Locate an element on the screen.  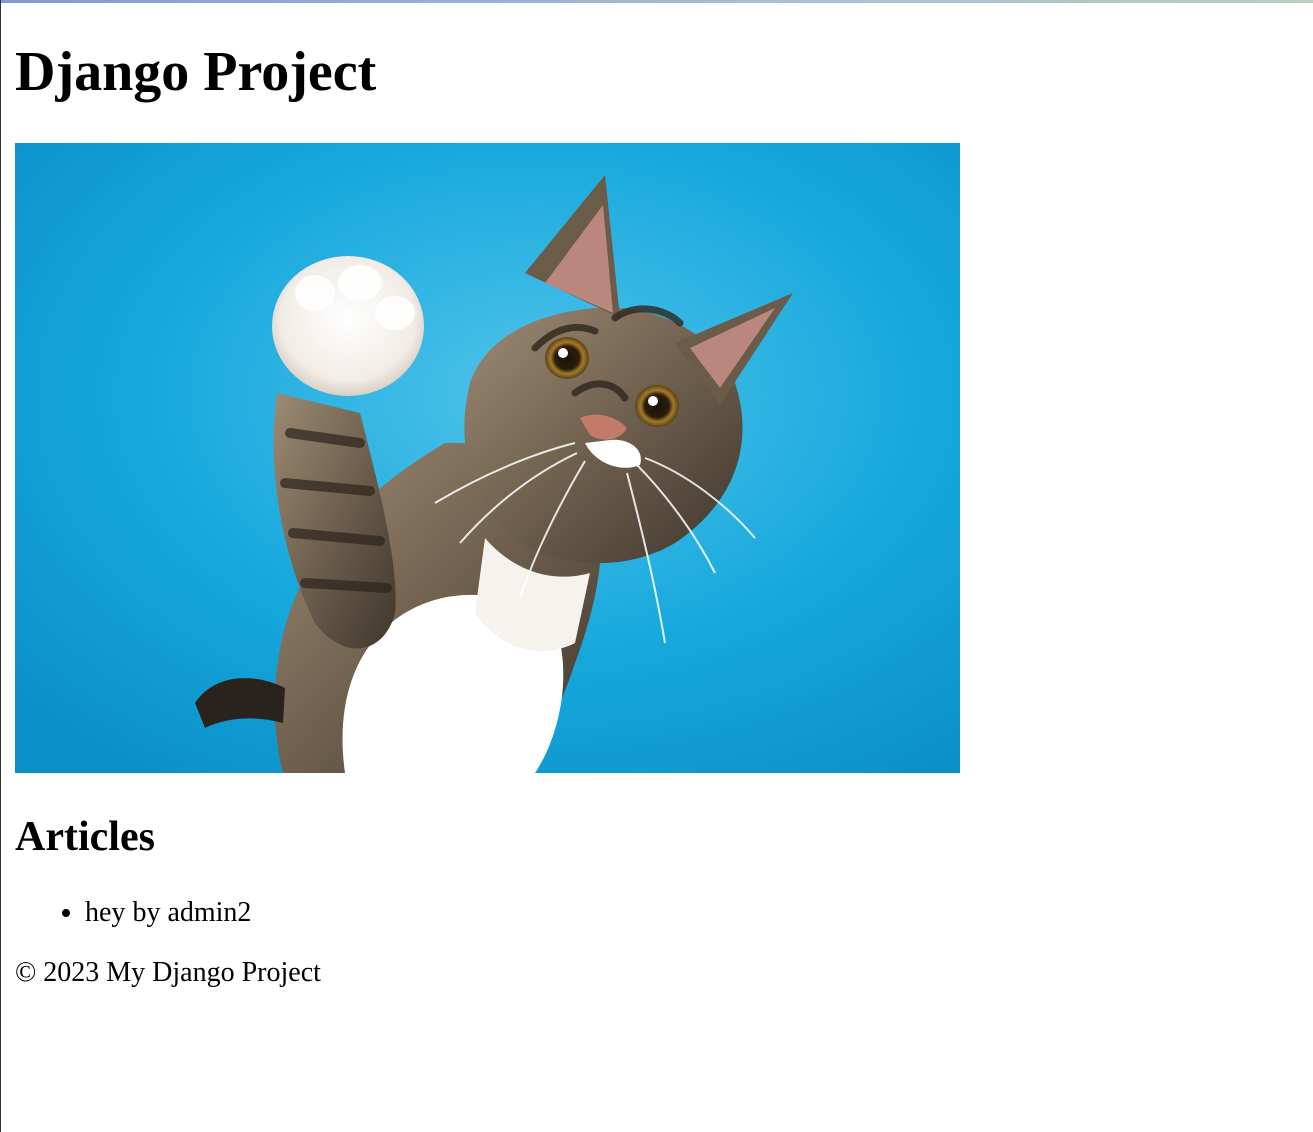
article-list: hey by admin2 is located at coordinates (133, 913).